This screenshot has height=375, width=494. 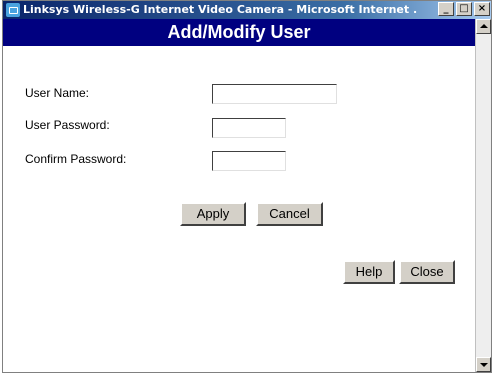 What do you see at coordinates (289, 214) in the screenshot?
I see `cancel-button: Cancel` at bounding box center [289, 214].